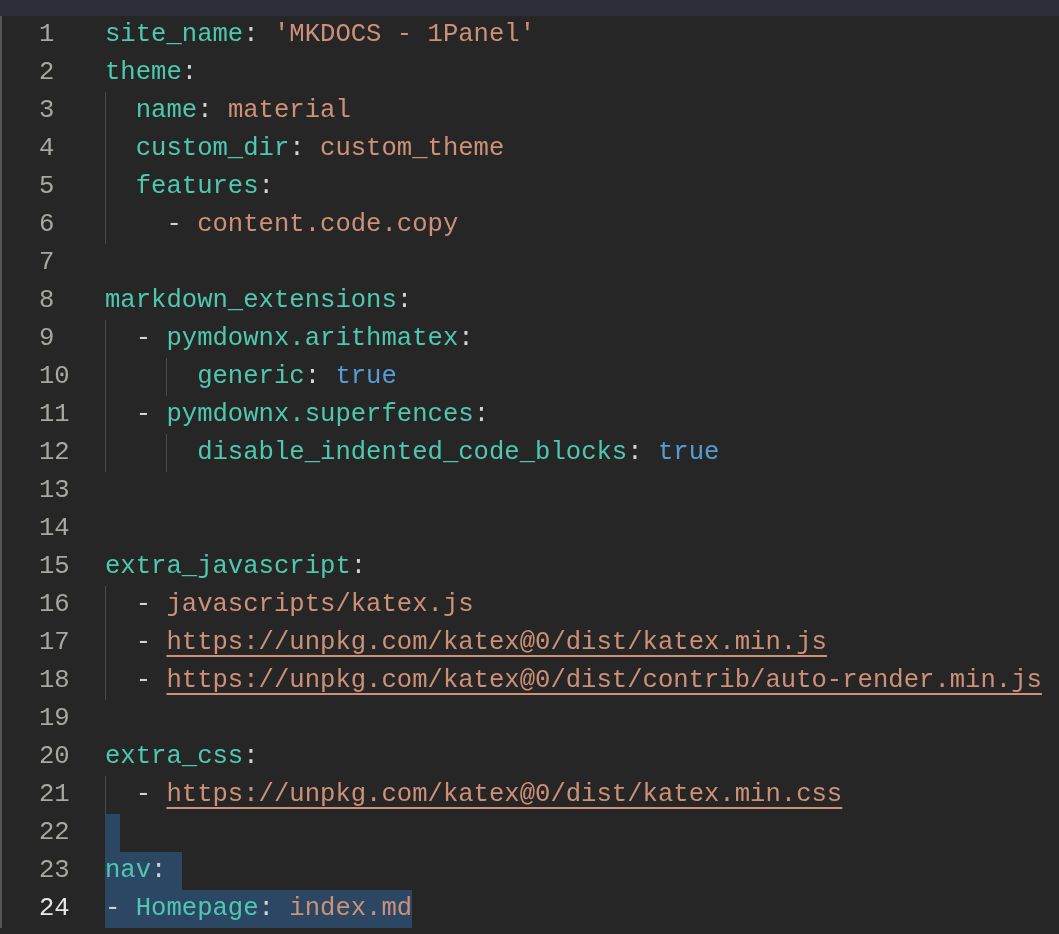 The width and height of the screenshot is (1059, 934). Describe the element at coordinates (54, 871) in the screenshot. I see `line-number: 23` at that location.